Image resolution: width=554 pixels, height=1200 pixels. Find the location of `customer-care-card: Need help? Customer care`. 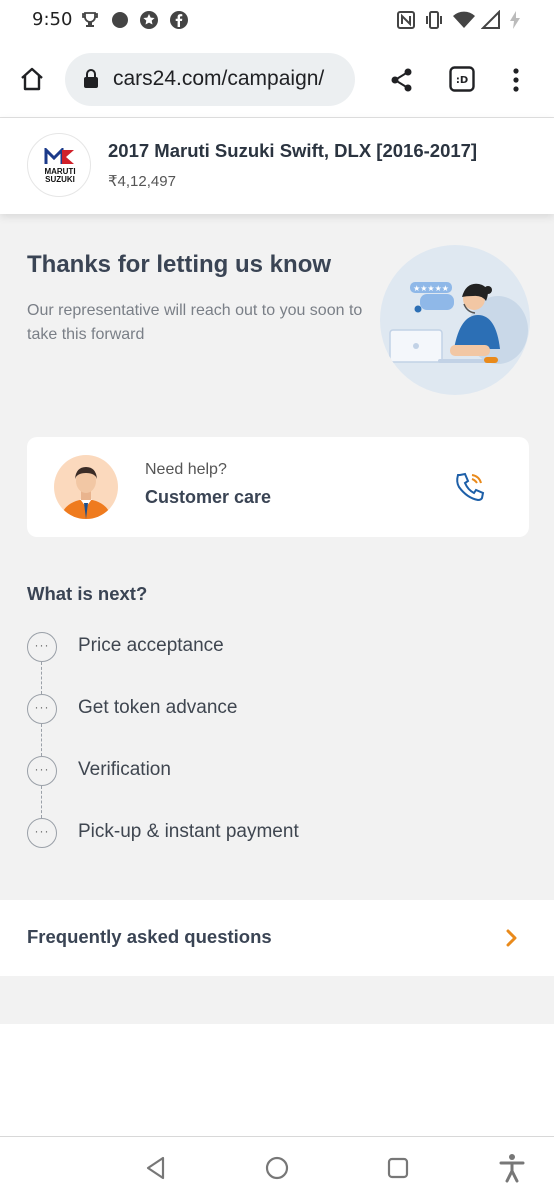

customer-care-card: Need help? Customer care is located at coordinates (278, 487).